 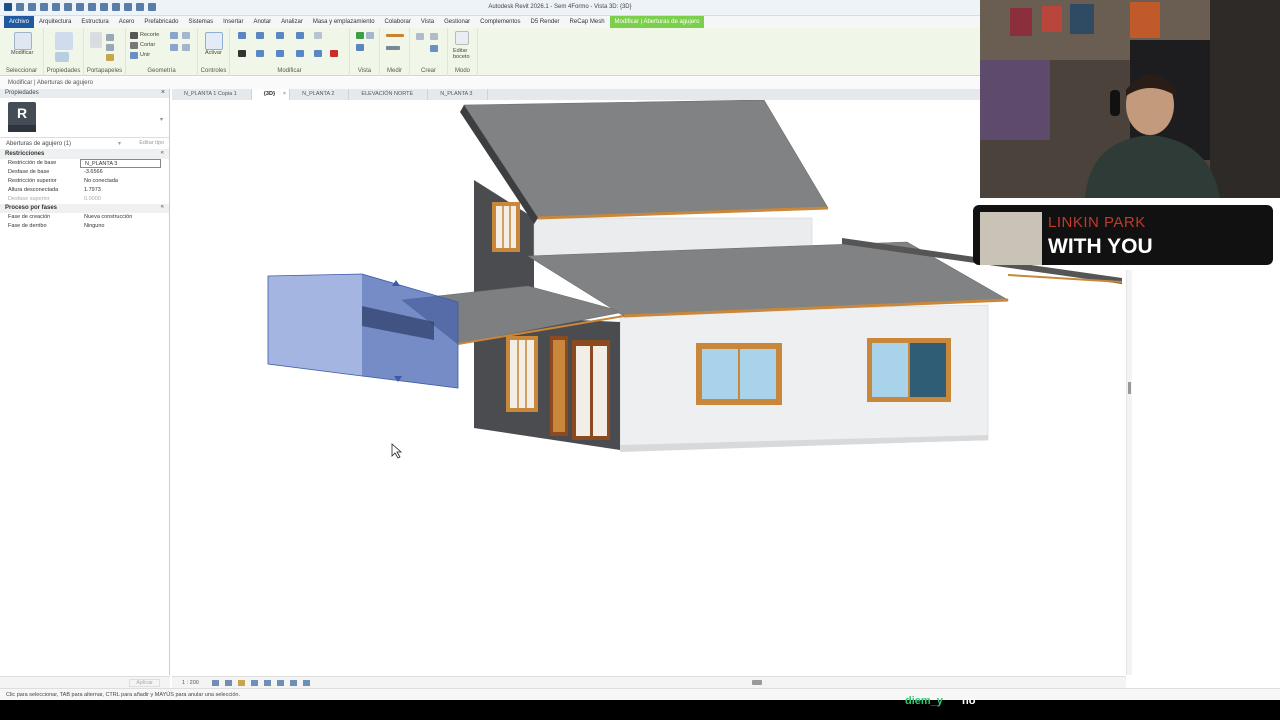 What do you see at coordinates (19, 22) in the screenshot?
I see `tab-archivo: Archivo` at bounding box center [19, 22].